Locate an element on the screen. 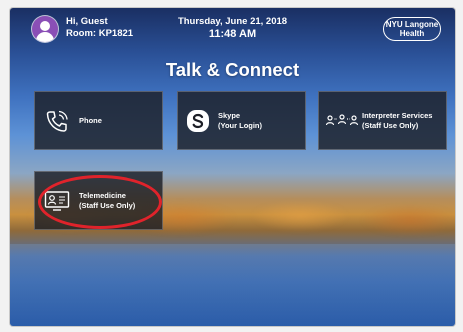 This screenshot has width=463, height=332. brand-logo: NYU Langone Health is located at coordinates (412, 29).